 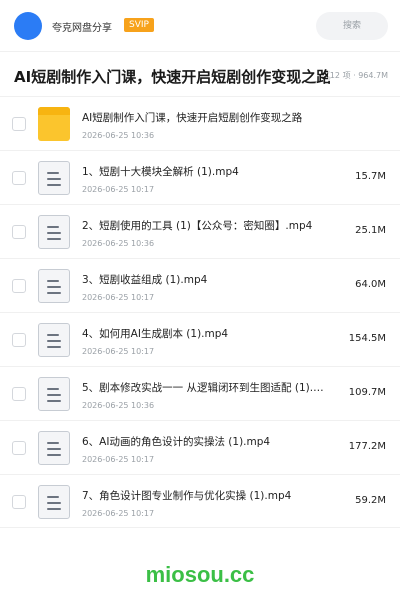 I want to click on item-name: 5、剧本修改实战一一 从逻辑闭环到生图适配 (1).mp4, so click(x=207, y=388).